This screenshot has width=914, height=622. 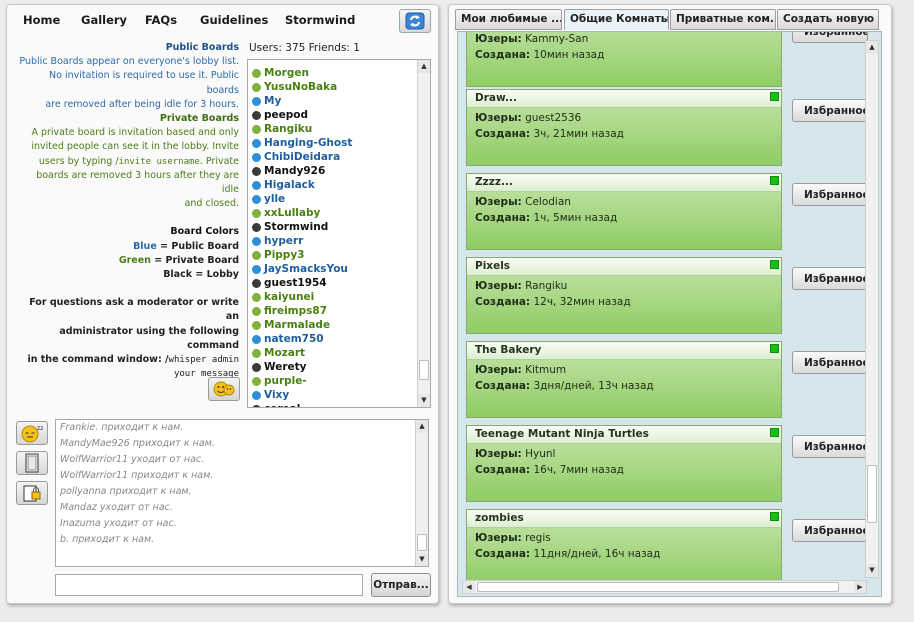 What do you see at coordinates (278, 404) in the screenshot?
I see `user-list-item: cereal.` at bounding box center [278, 404].